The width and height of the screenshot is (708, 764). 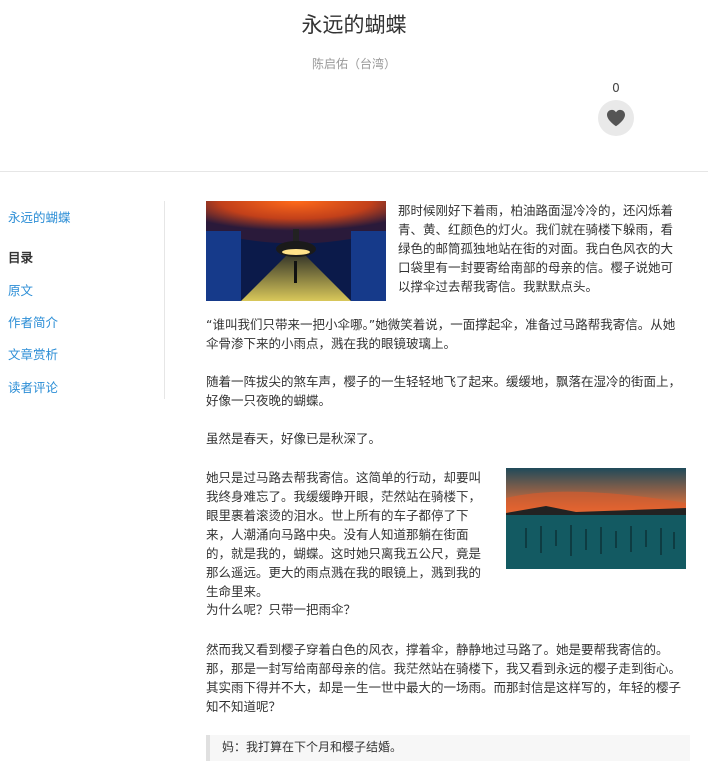 I want to click on like-widget: 0, so click(x=616, y=108).